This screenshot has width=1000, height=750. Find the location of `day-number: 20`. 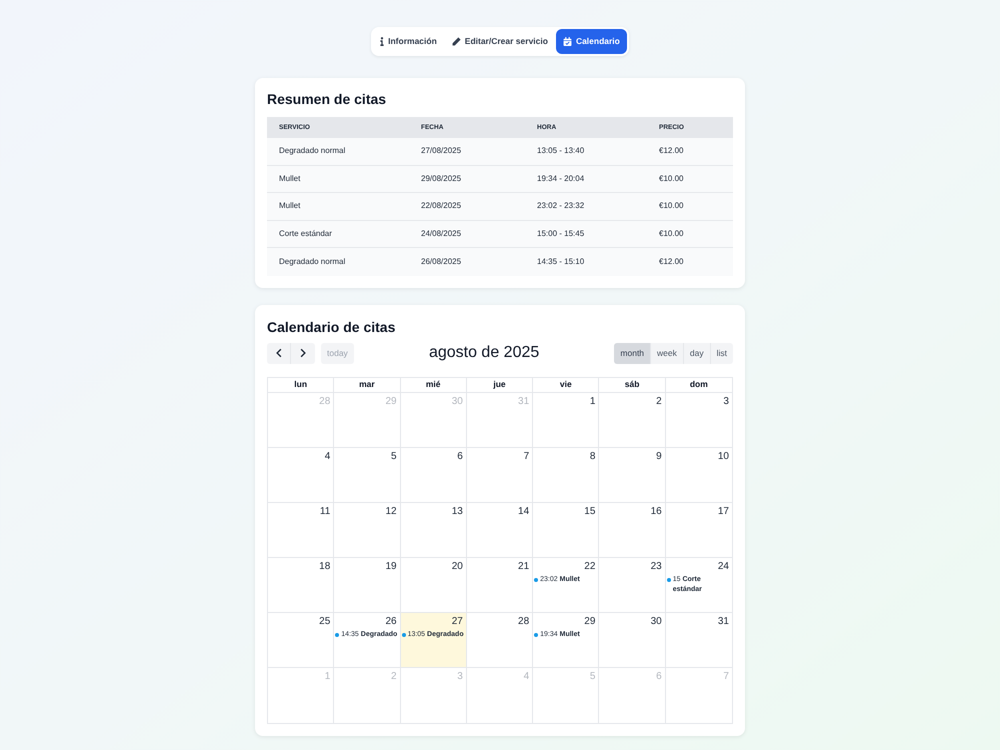

day-number: 20 is located at coordinates (457, 566).